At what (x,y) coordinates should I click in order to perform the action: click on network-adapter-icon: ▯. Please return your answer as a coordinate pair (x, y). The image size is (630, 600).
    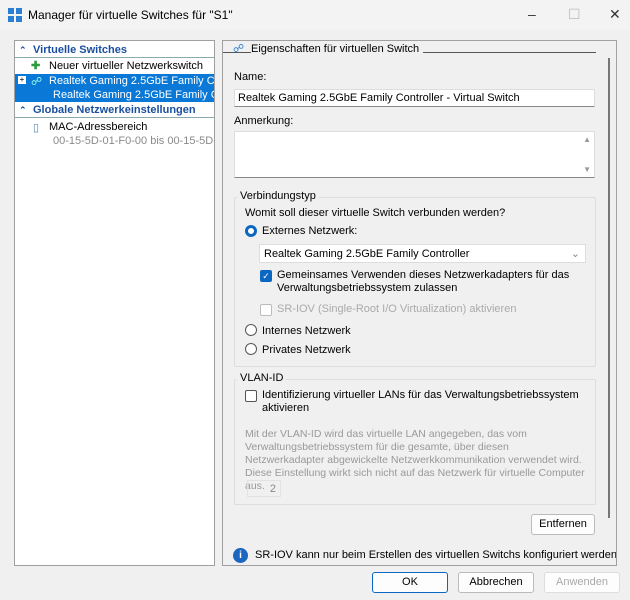
    Looking at the image, I should click on (36, 128).